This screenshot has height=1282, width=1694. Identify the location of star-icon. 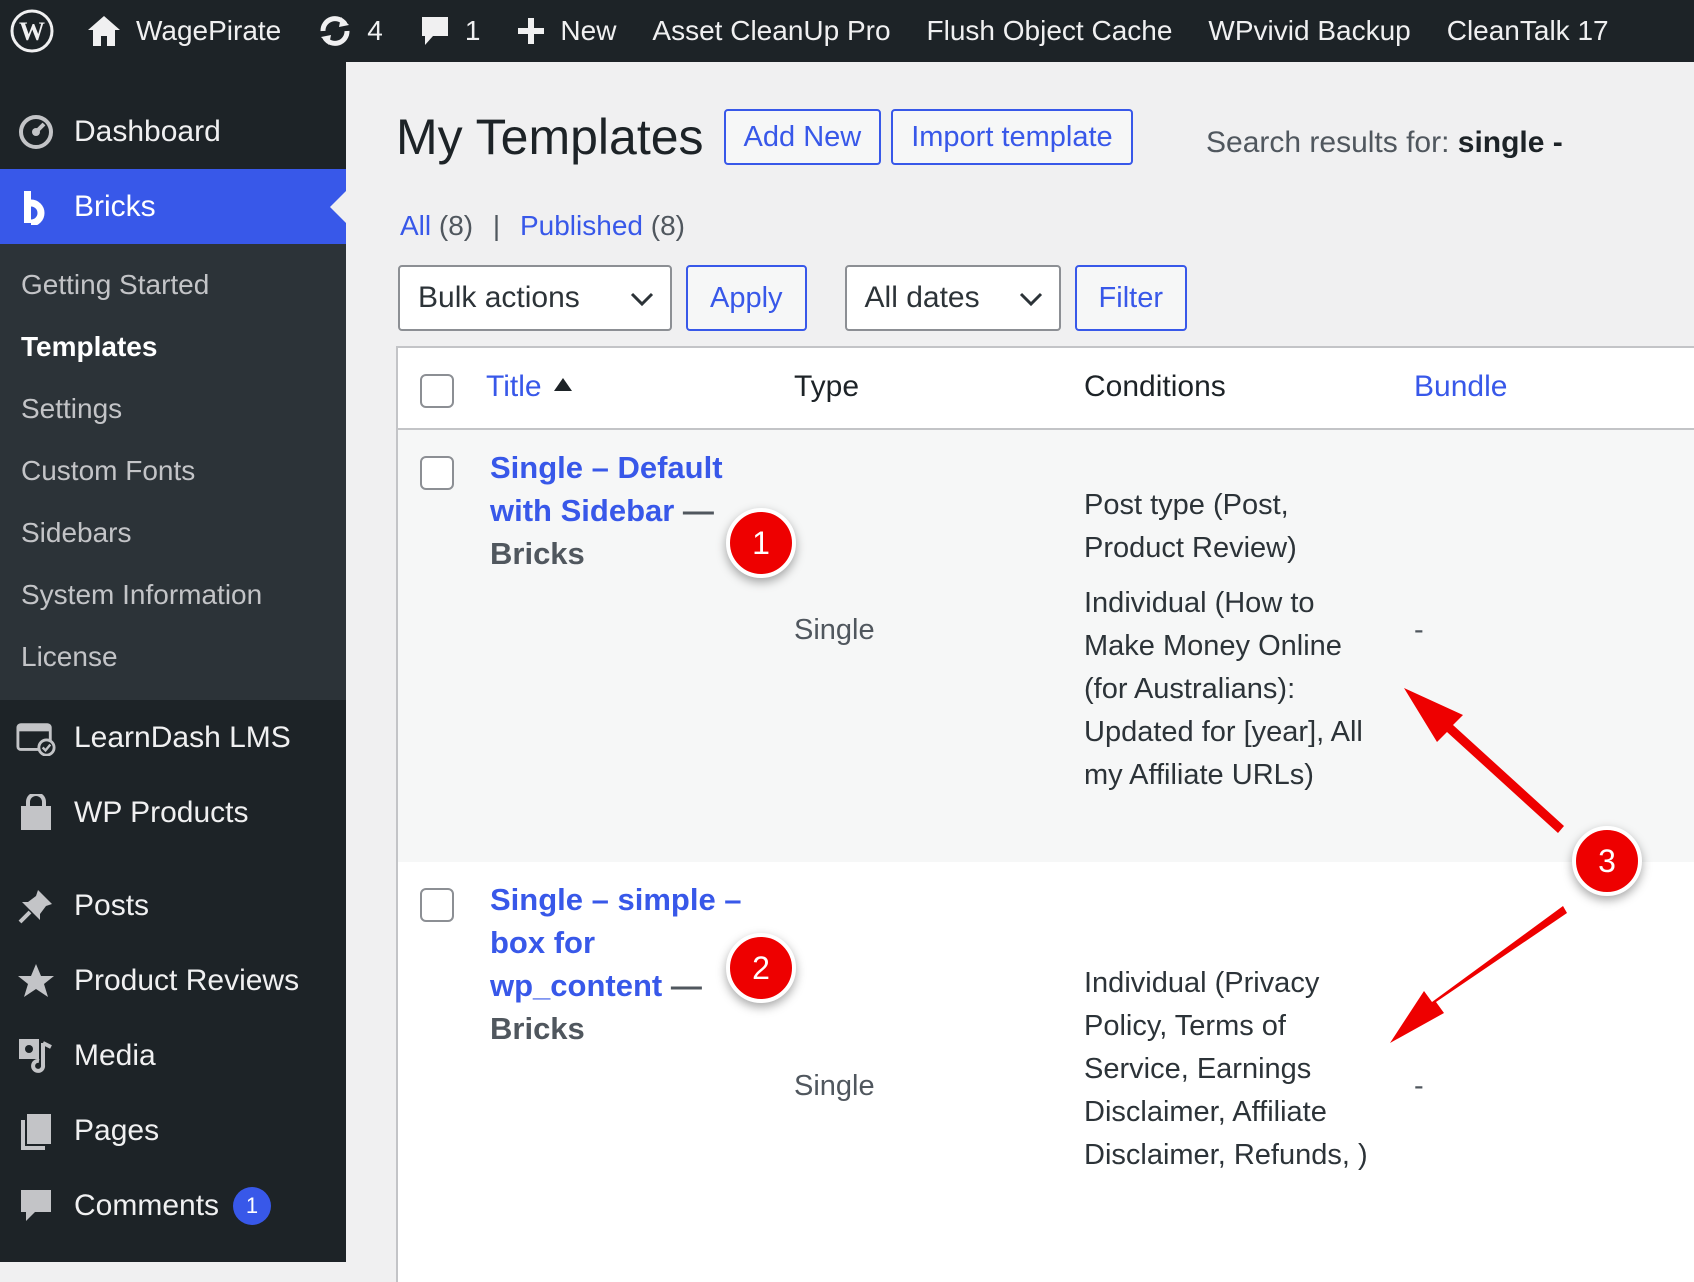
(36, 981).